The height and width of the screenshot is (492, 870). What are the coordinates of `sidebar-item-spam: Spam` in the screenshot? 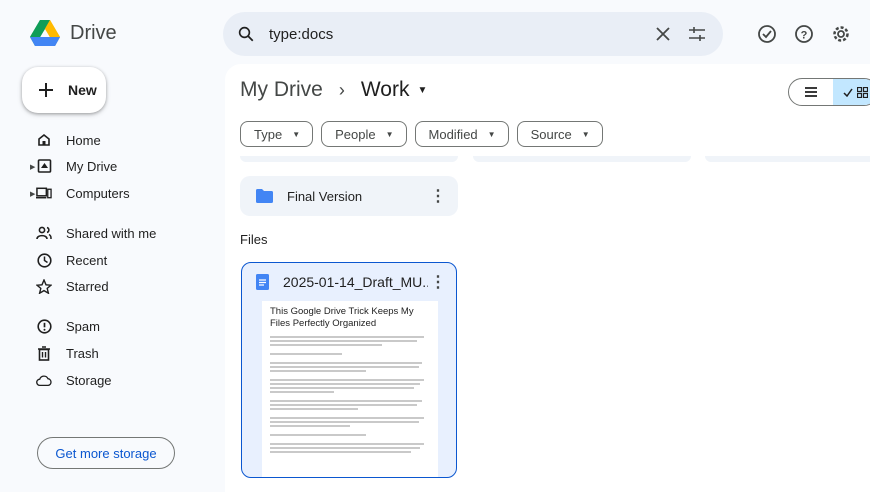 It's located at (68, 326).